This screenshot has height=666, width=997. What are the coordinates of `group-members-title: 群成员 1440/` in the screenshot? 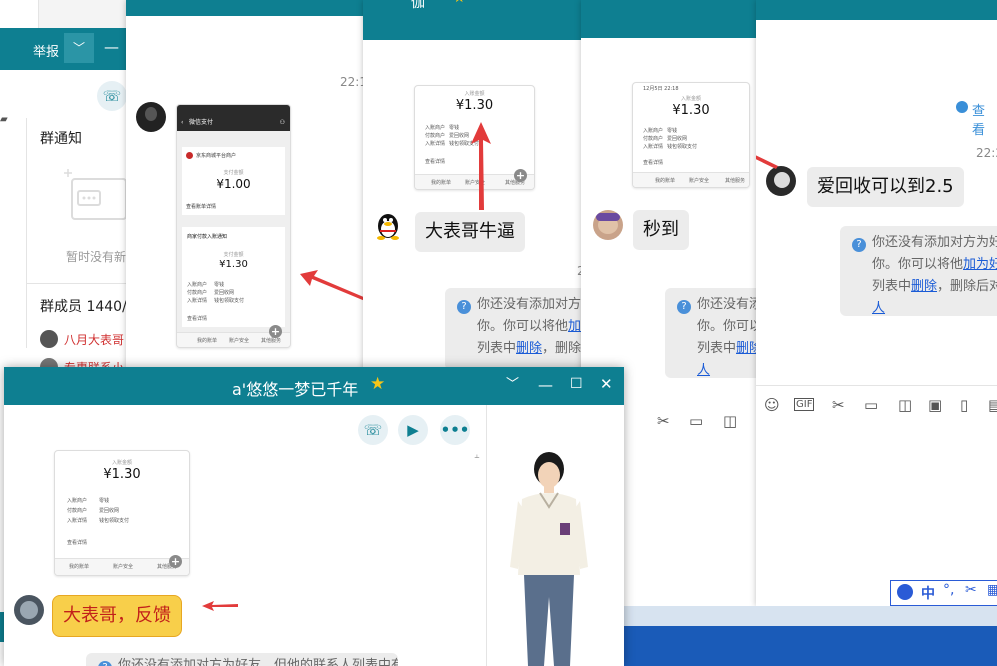 It's located at (83, 307).